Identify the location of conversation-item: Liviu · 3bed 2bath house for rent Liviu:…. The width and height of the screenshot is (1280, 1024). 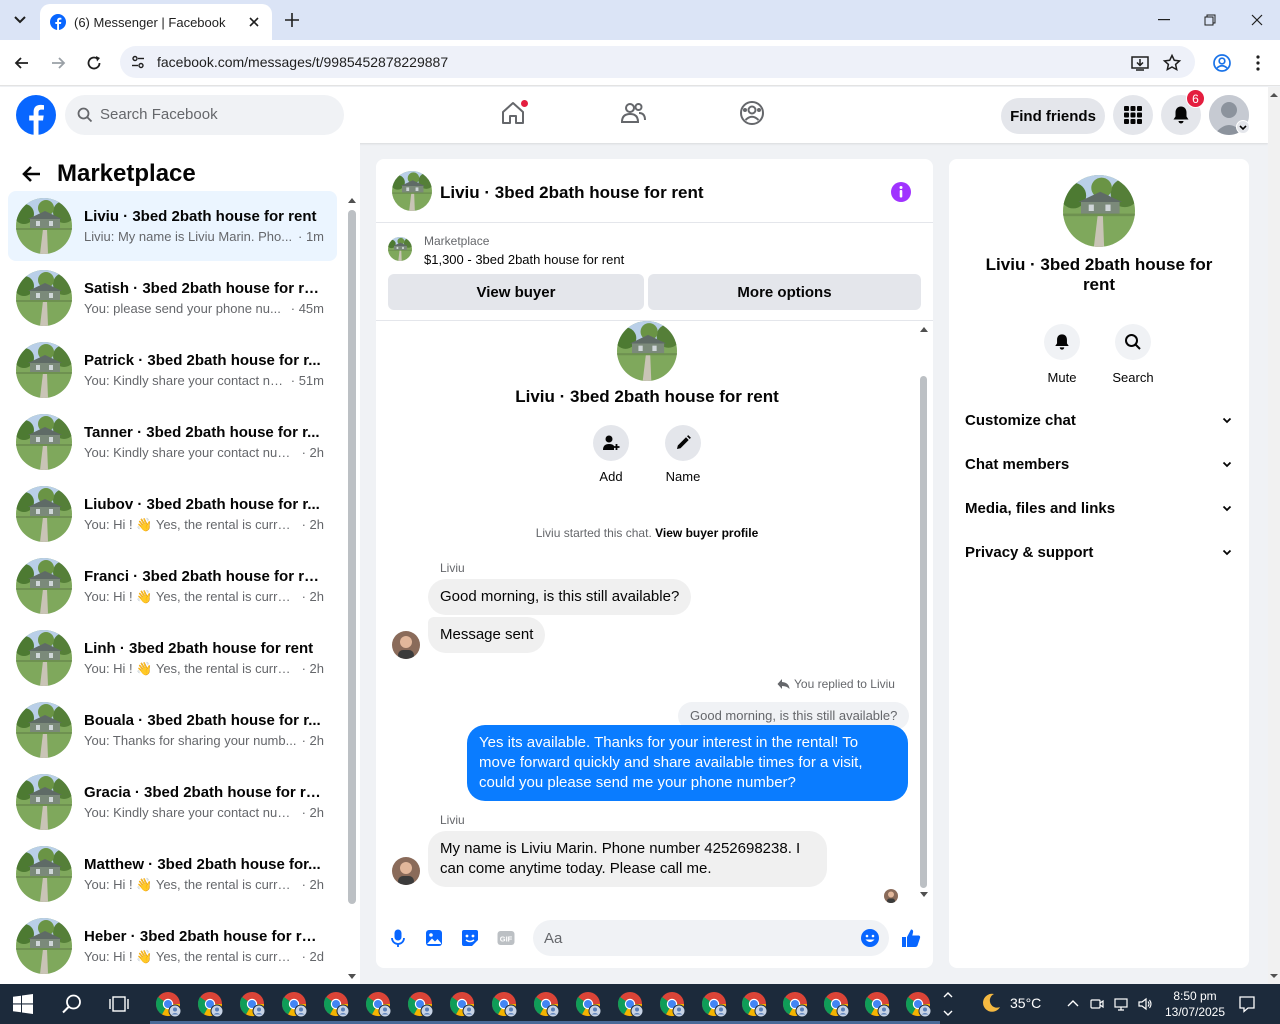
(172, 226).